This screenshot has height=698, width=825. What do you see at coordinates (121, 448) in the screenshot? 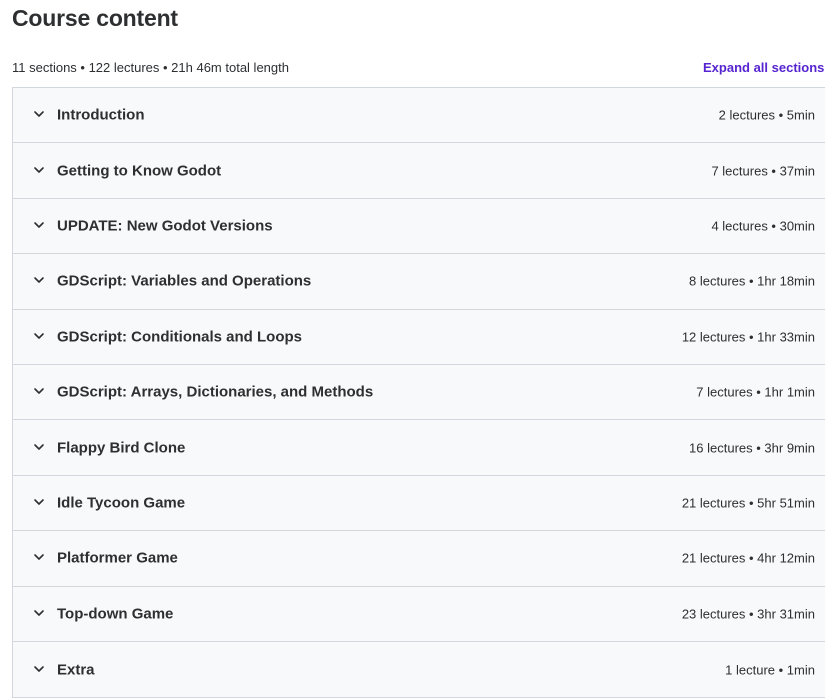
I see `section-title: Flappy Bird Clone` at bounding box center [121, 448].